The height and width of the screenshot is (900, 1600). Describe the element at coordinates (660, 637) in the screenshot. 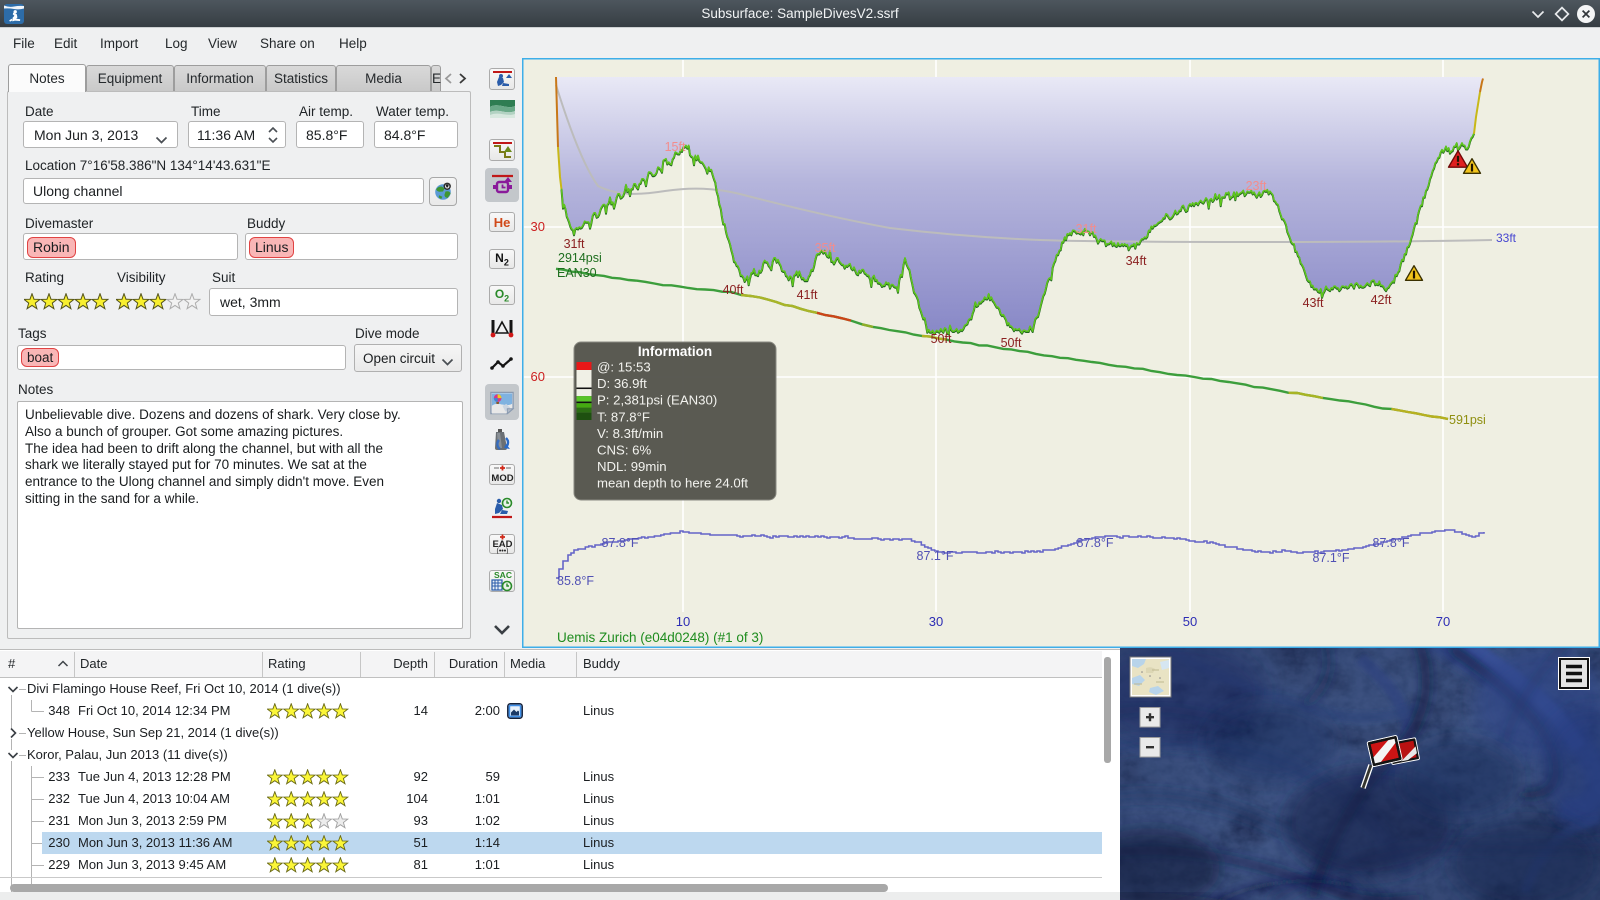

I see `svg-text:Uemis Zurich (e04d0248) (#1 of: Uemis Zurich (e04d0248) (#1 of 3)` at that location.